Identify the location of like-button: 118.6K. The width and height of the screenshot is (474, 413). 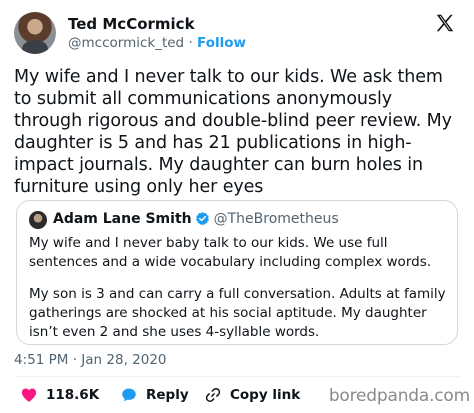
(59, 395).